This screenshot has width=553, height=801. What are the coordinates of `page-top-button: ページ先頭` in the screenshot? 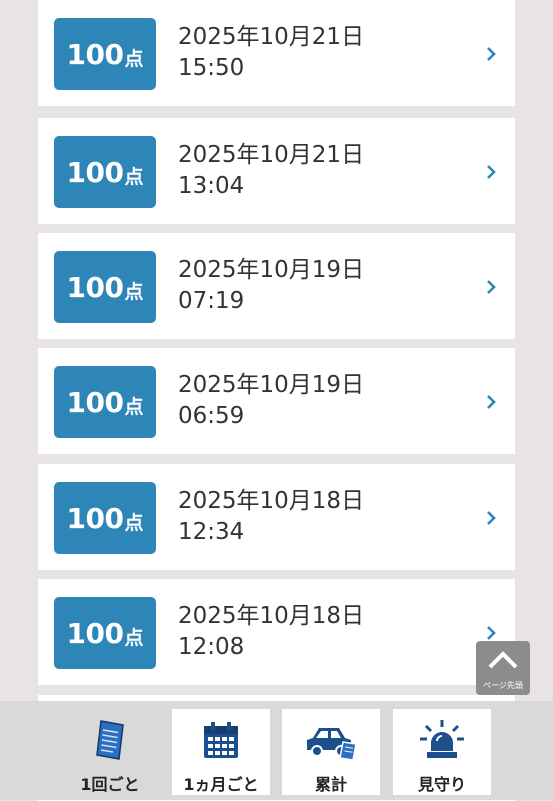 It's located at (503, 668).